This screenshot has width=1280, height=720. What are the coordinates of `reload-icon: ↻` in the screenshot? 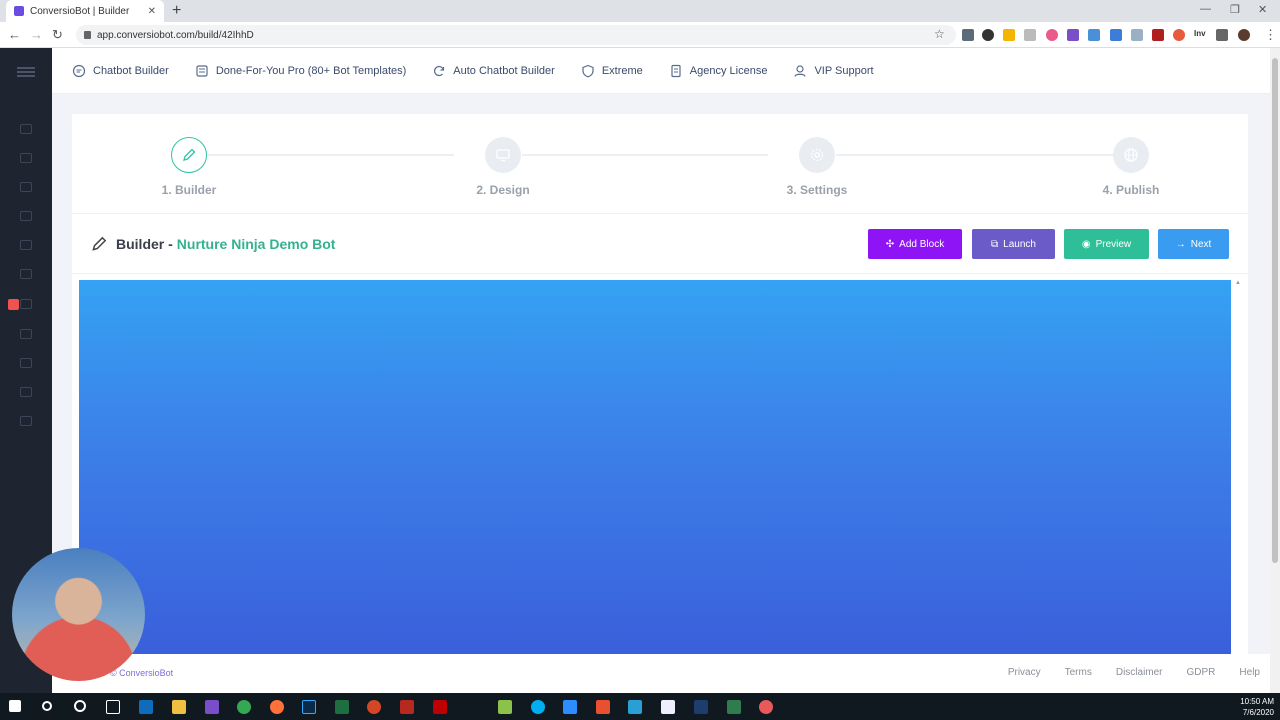 It's located at (57, 35).